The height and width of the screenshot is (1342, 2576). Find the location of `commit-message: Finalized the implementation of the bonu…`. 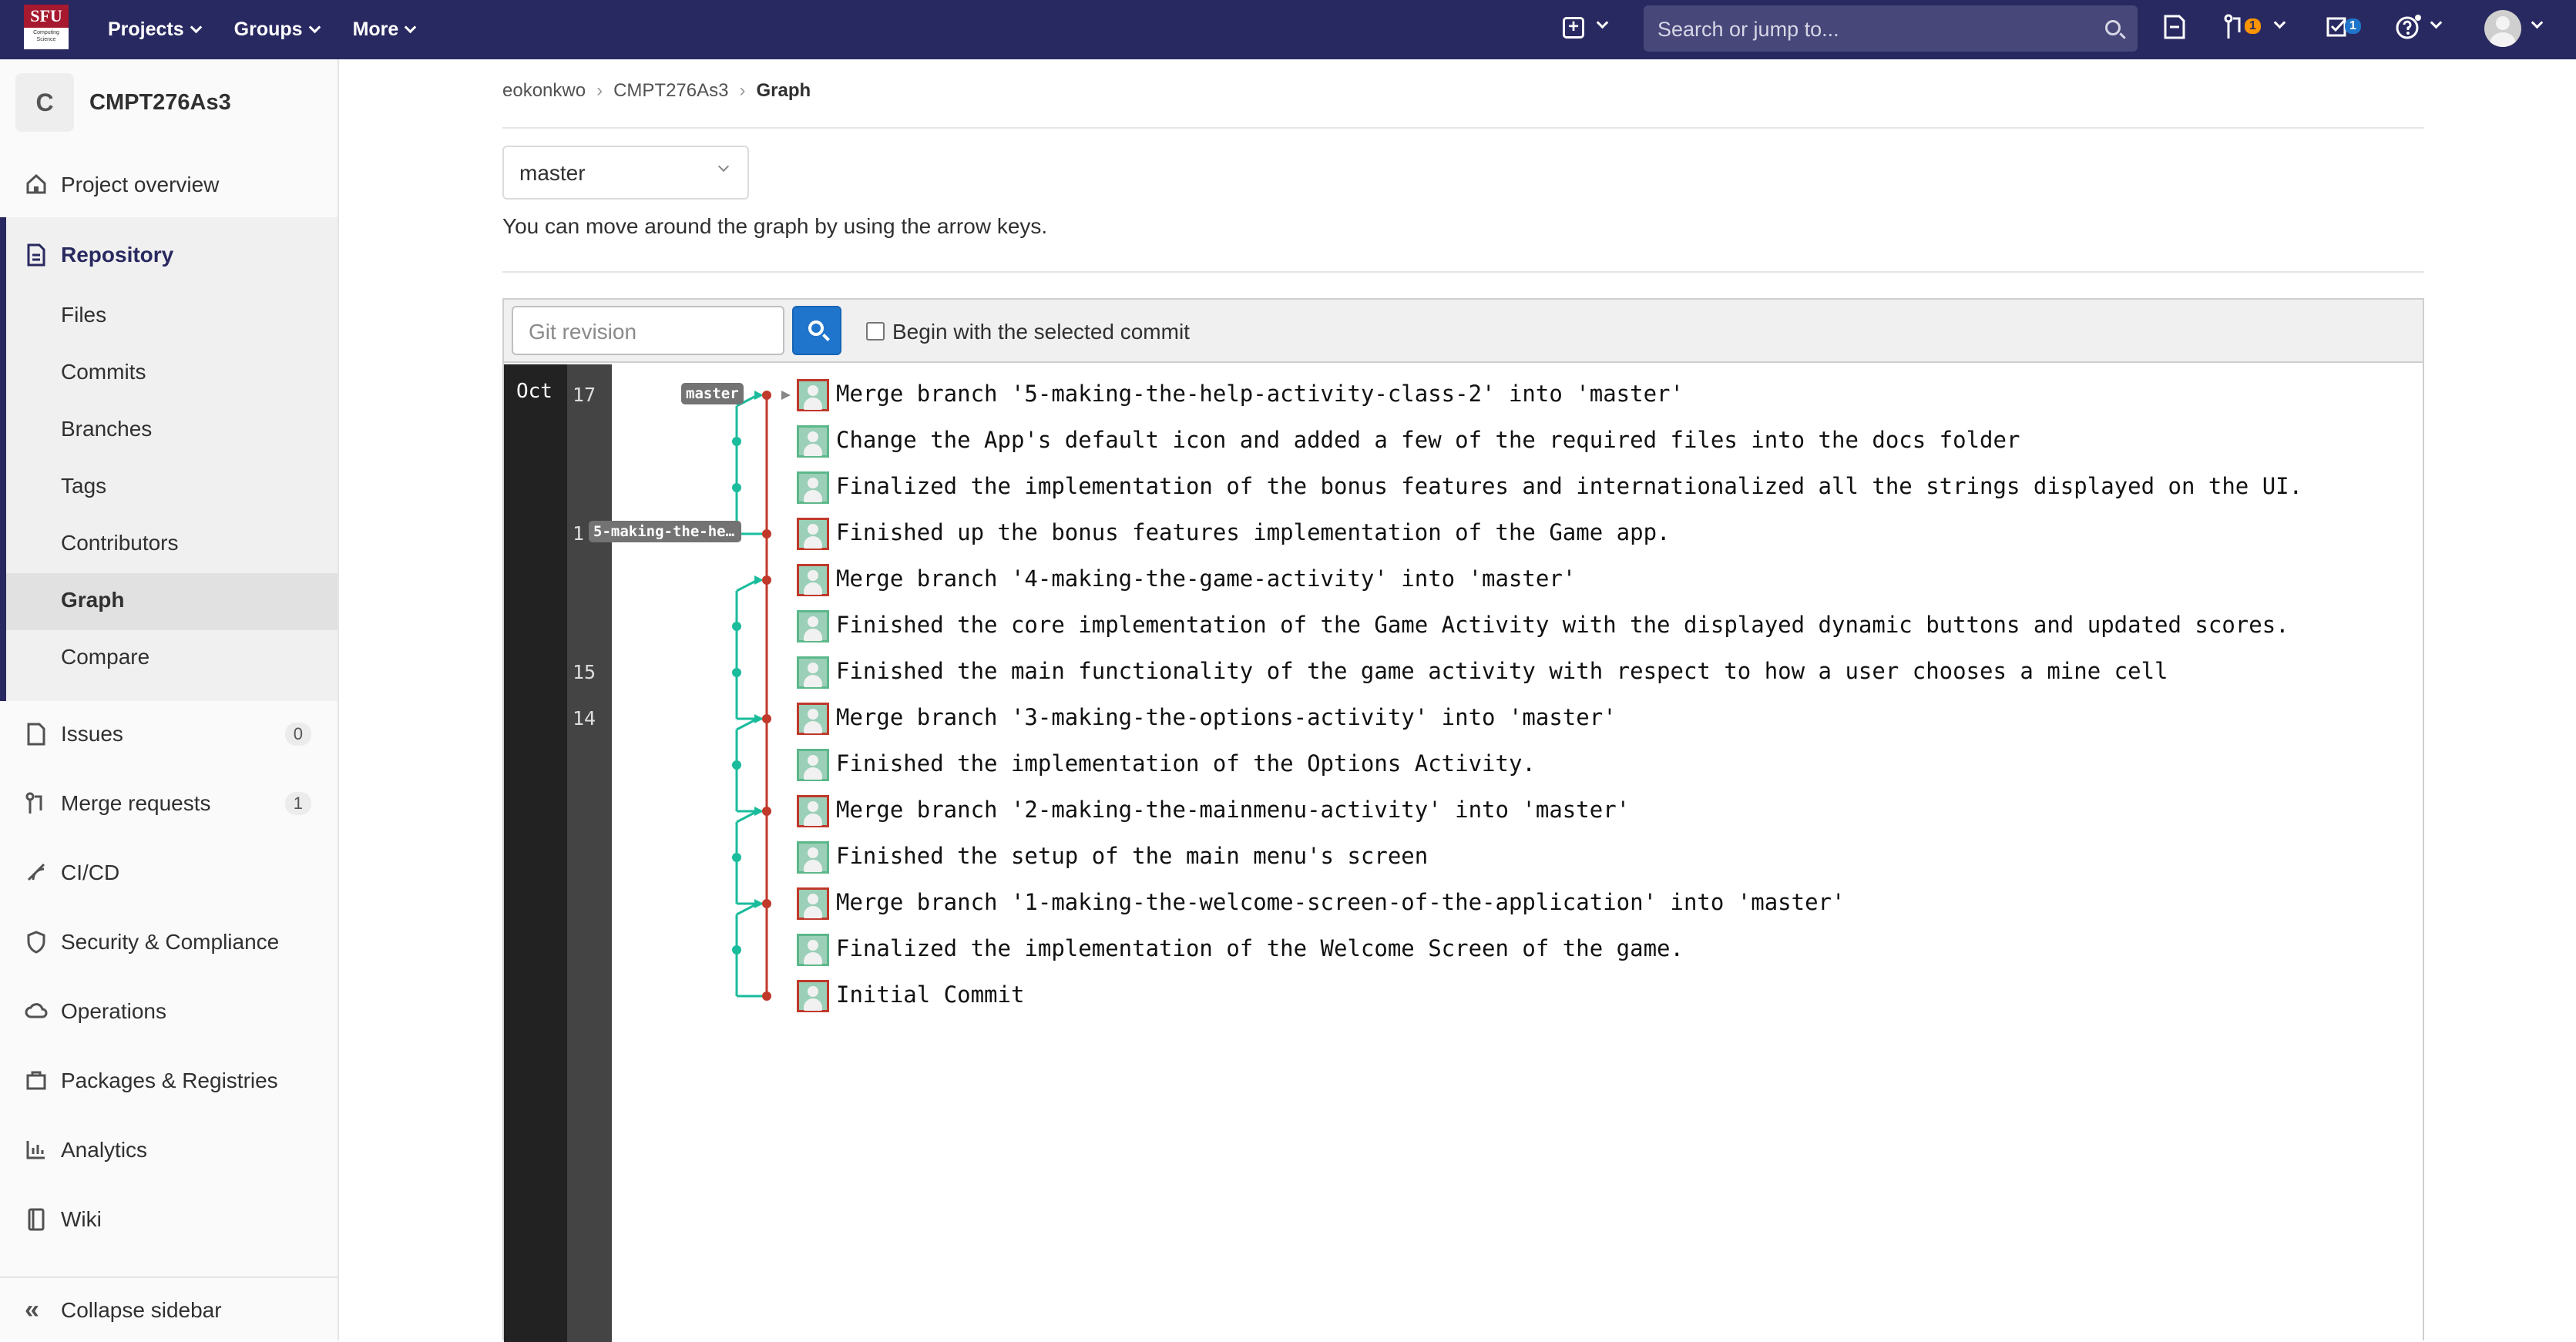

commit-message: Finalized the implementation of the bonu… is located at coordinates (1569, 486).